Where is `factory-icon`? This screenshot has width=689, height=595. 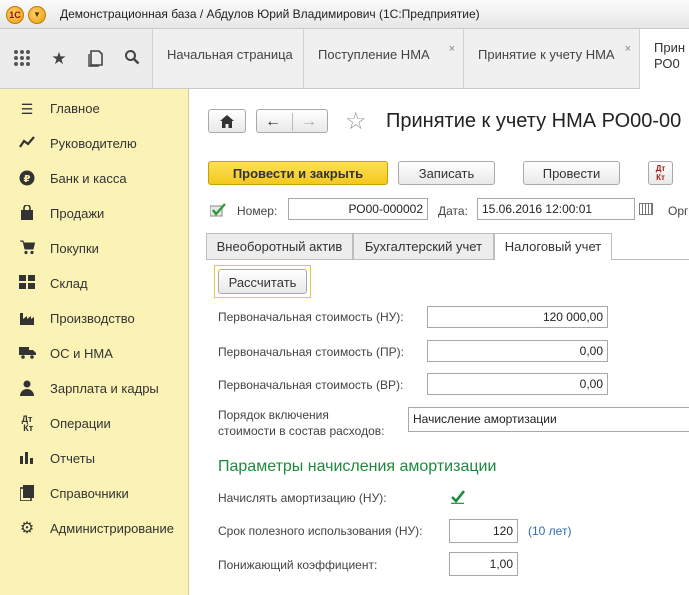 factory-icon is located at coordinates (27, 319).